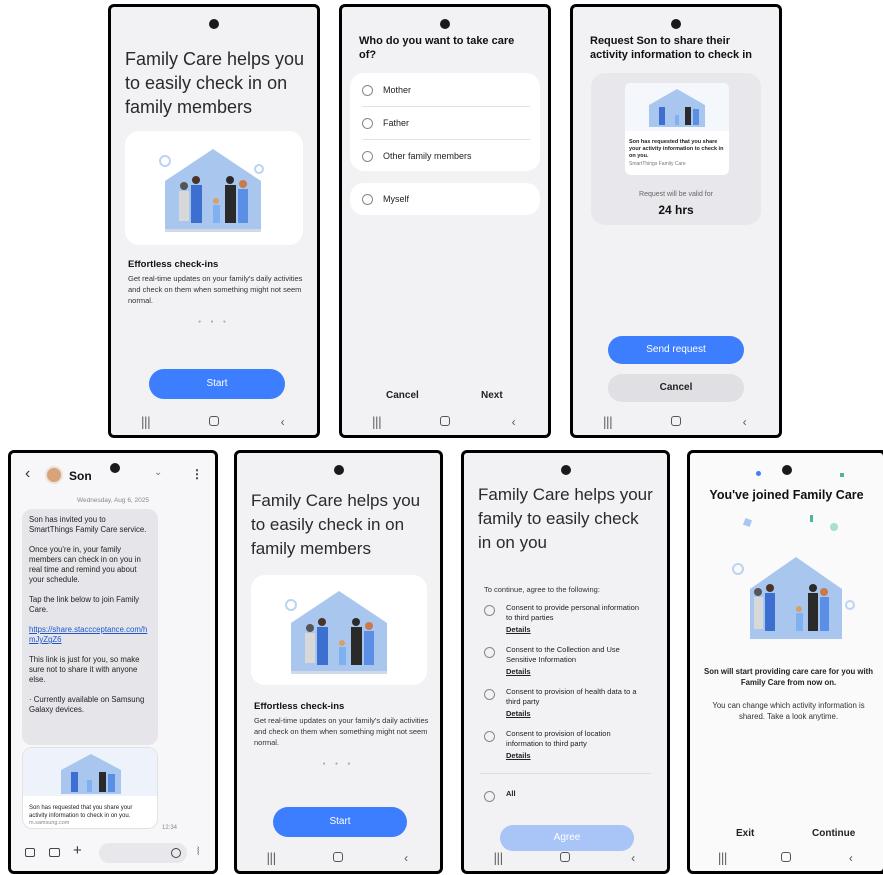 The width and height of the screenshot is (883, 875). What do you see at coordinates (158, 472) in the screenshot?
I see `chevron-down-icon: ⌄` at bounding box center [158, 472].